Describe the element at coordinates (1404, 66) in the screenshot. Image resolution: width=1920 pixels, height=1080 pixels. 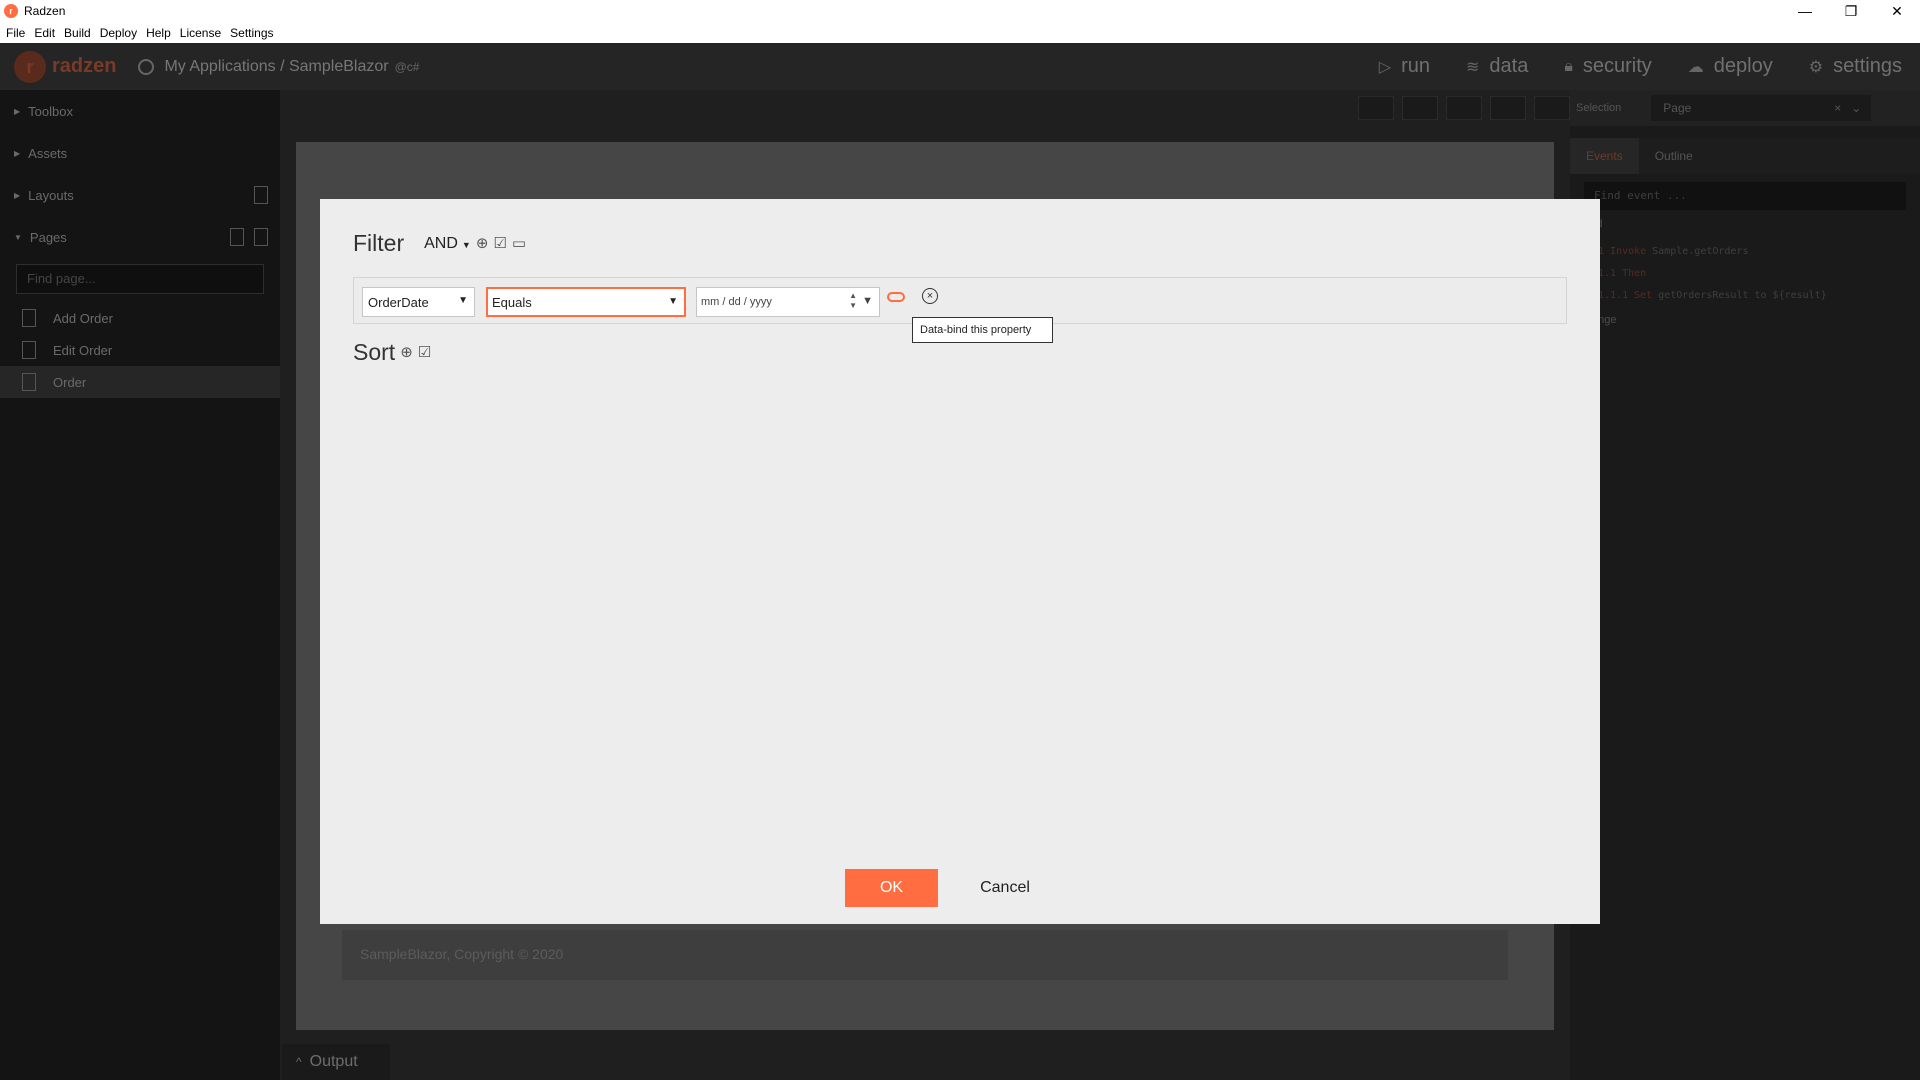
I see `nav-run: ▷ run` at that location.